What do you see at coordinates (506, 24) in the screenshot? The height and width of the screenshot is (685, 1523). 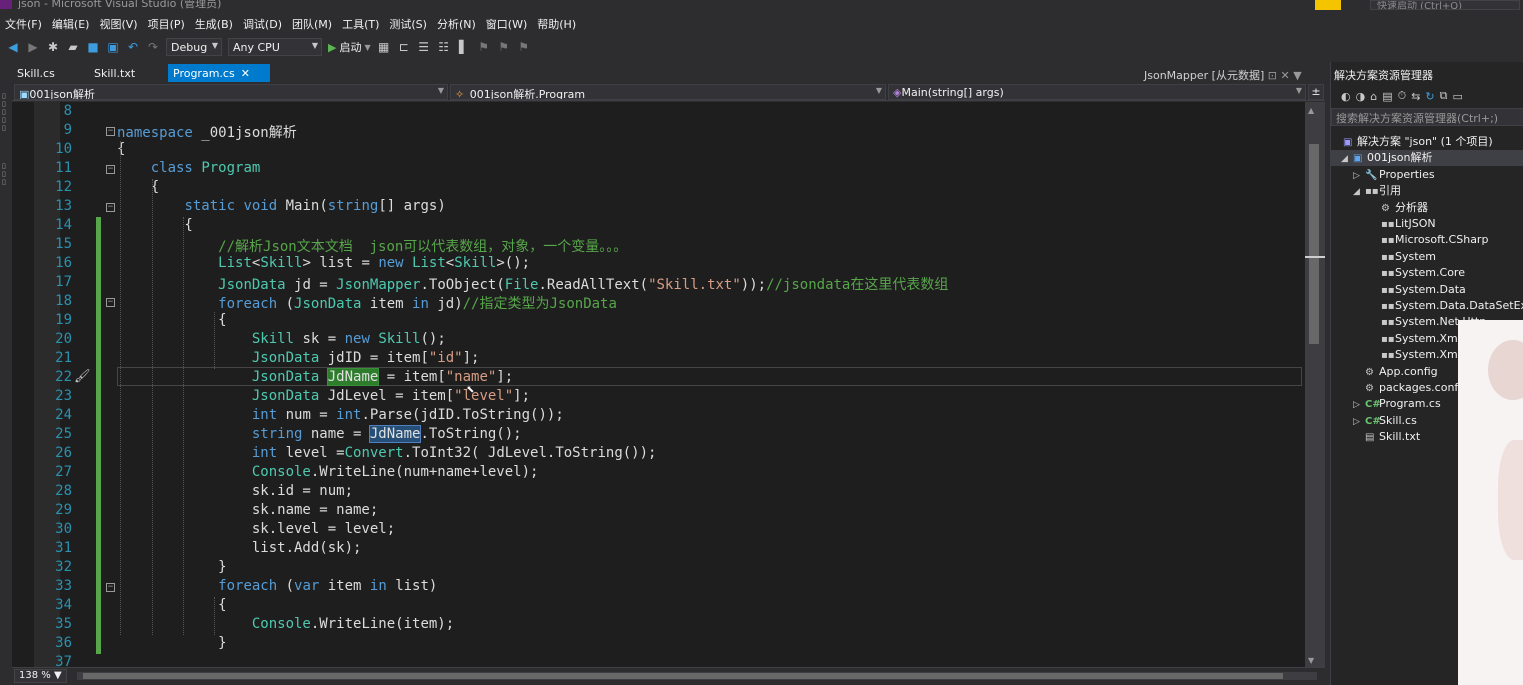 I see `menu-item: 窗口(W)` at bounding box center [506, 24].